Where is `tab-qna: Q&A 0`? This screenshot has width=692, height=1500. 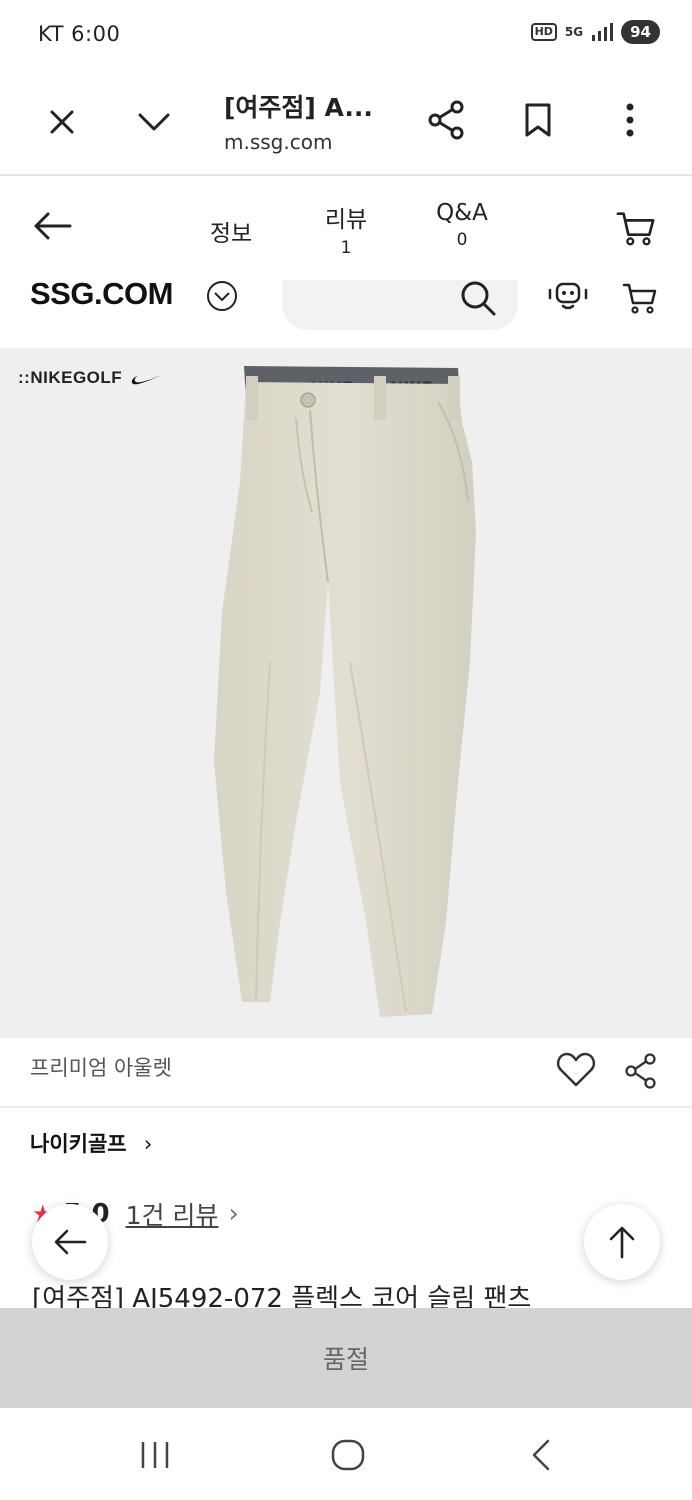 tab-qna: Q&A 0 is located at coordinates (462, 225).